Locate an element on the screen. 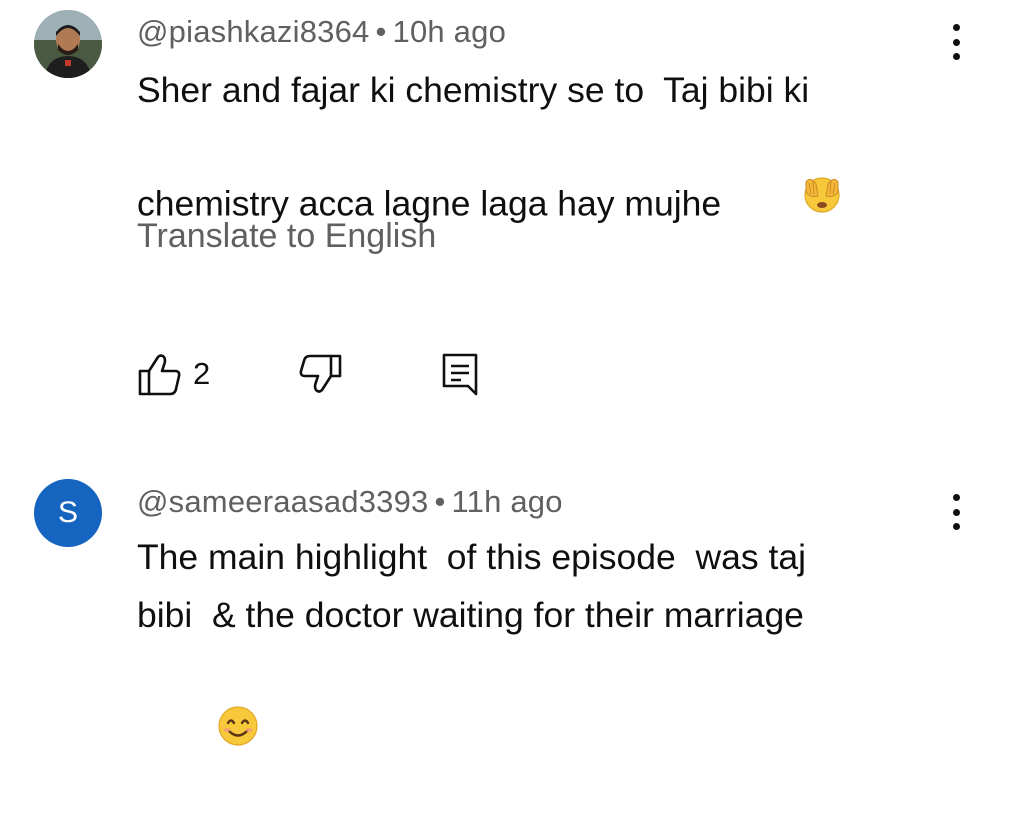 This screenshot has height=823, width=1024. comment-meta: @sameeraasad3393 • 11h ago is located at coordinates (350, 502).